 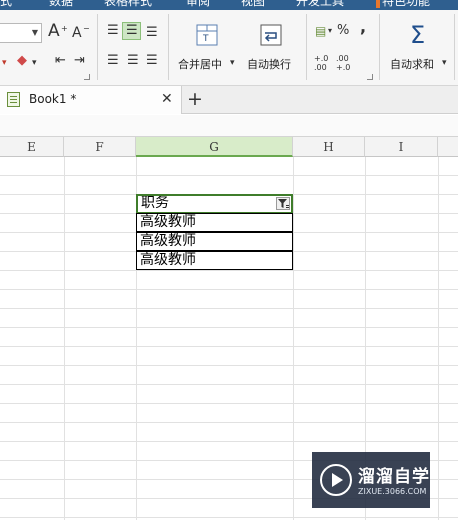 What do you see at coordinates (412, 64) in the screenshot?
I see `autosum-label: 自动求和` at bounding box center [412, 64].